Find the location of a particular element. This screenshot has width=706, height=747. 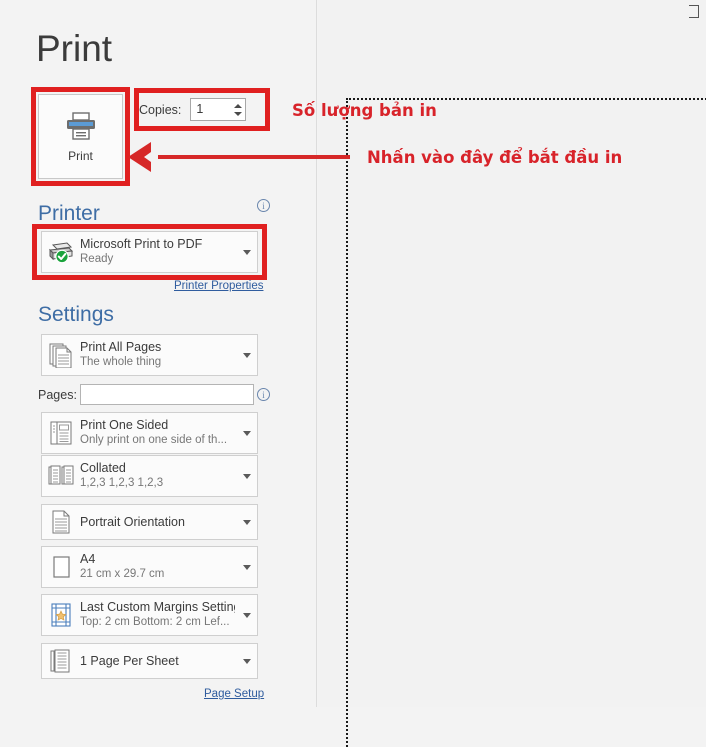

pages-per-sheet-icon is located at coordinates (61, 661).